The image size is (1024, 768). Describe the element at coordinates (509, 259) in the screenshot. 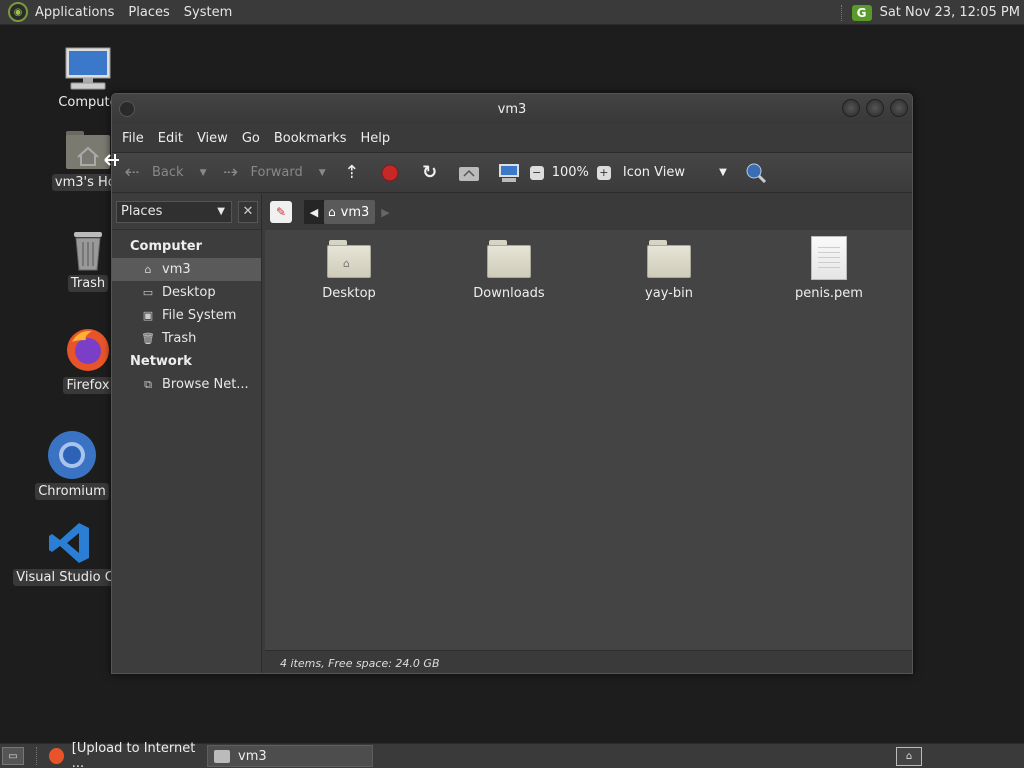

I see `folder-icon` at that location.